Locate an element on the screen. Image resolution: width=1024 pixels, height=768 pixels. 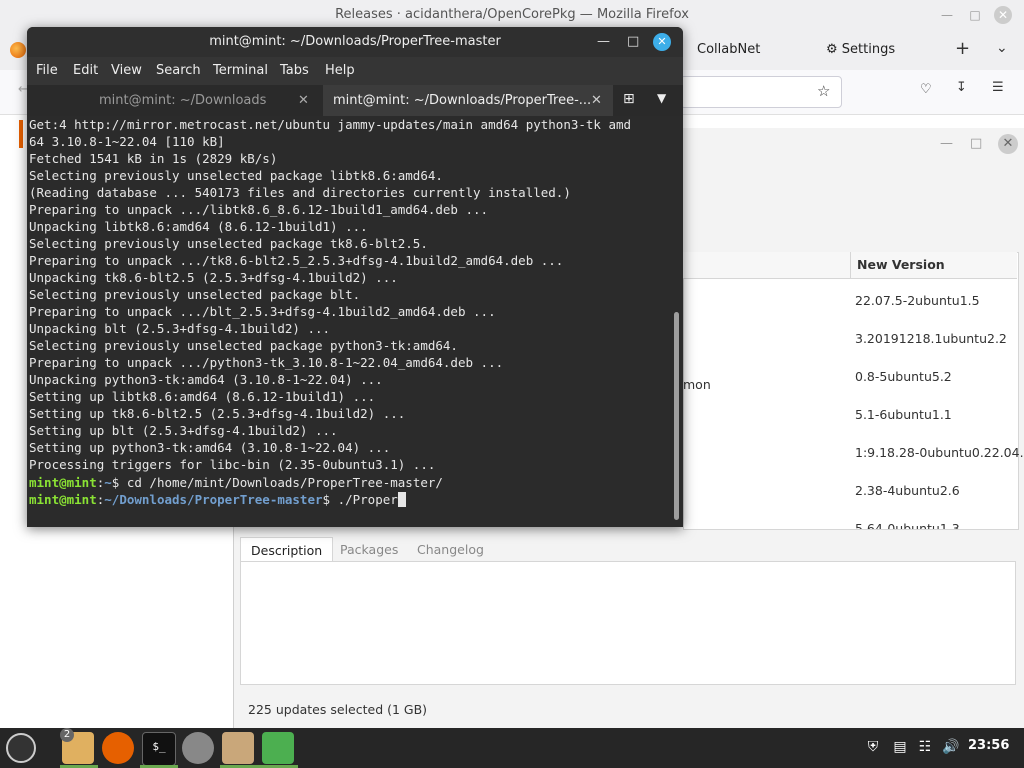
text-cursor is located at coordinates (401, 499).